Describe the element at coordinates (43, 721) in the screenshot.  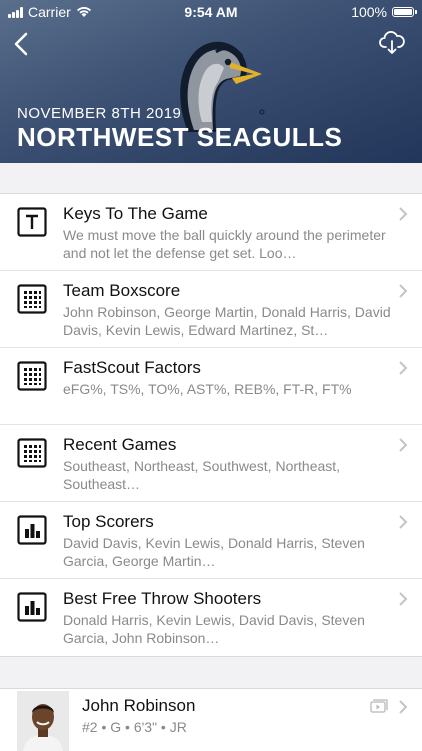
I see `player-avatar` at that location.